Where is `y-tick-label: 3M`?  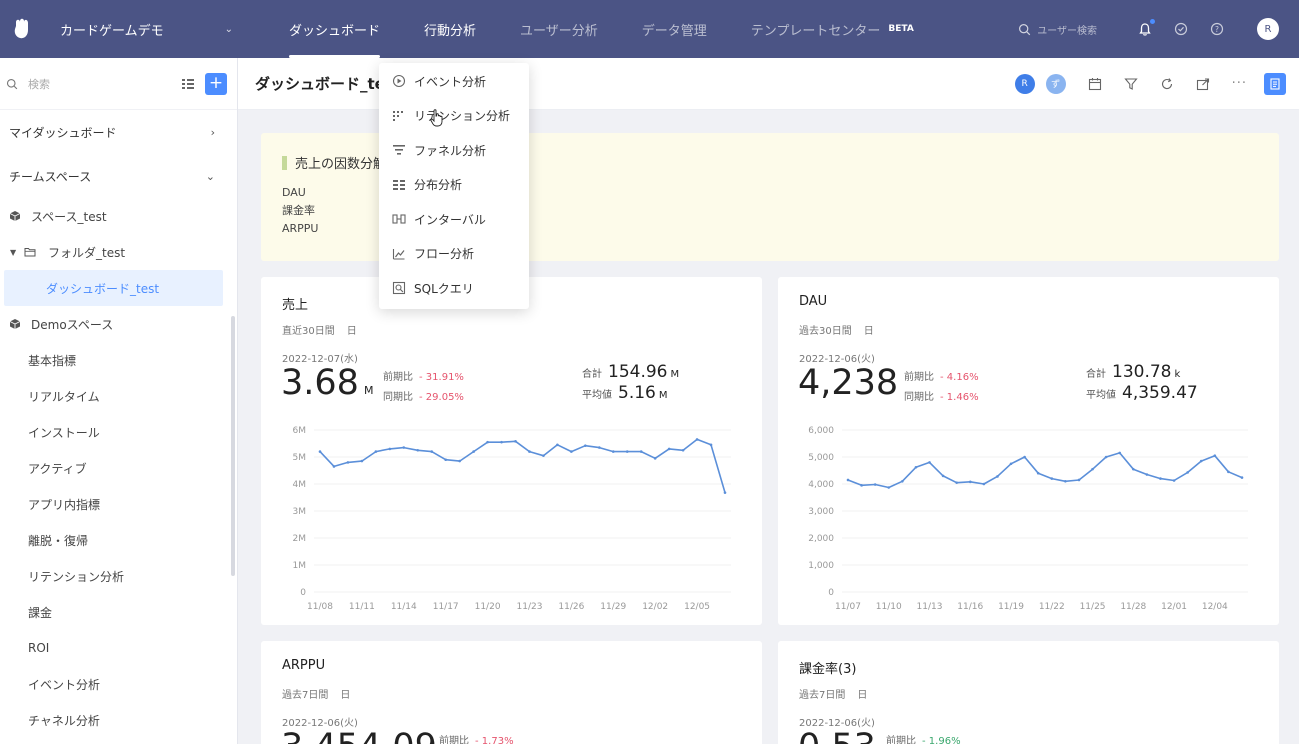
y-tick-label: 3M is located at coordinates (300, 512).